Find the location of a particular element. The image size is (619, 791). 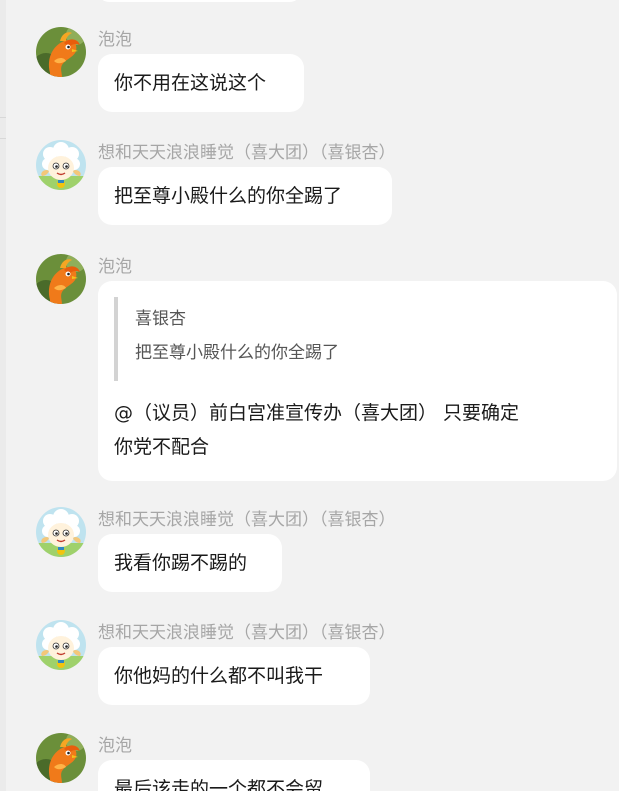

panel-divider-handle is located at coordinates (3, 128).